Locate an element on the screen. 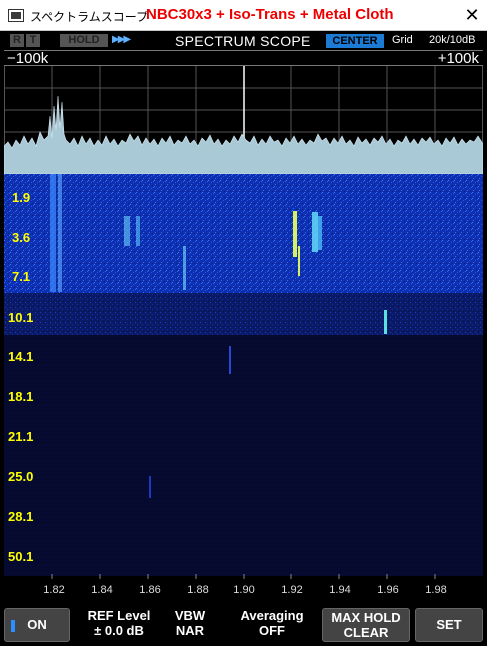 The height and width of the screenshot is (646, 487). center-mode-badge: CENTER is located at coordinates (355, 41).